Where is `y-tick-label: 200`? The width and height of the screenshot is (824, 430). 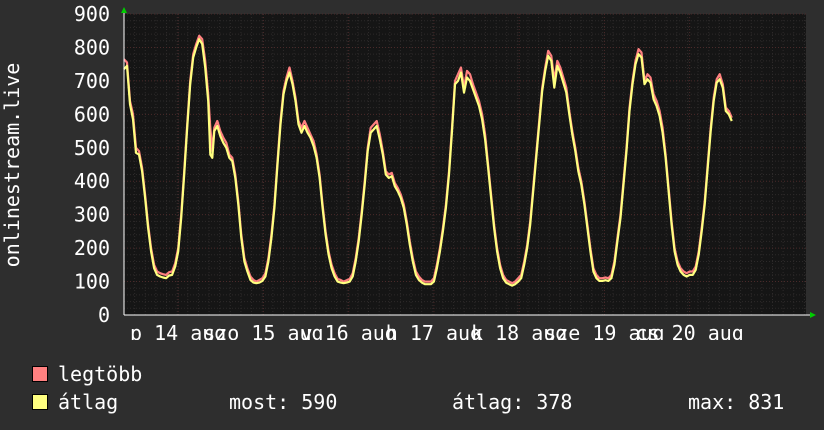 y-tick-label: 200 is located at coordinates (92, 248).